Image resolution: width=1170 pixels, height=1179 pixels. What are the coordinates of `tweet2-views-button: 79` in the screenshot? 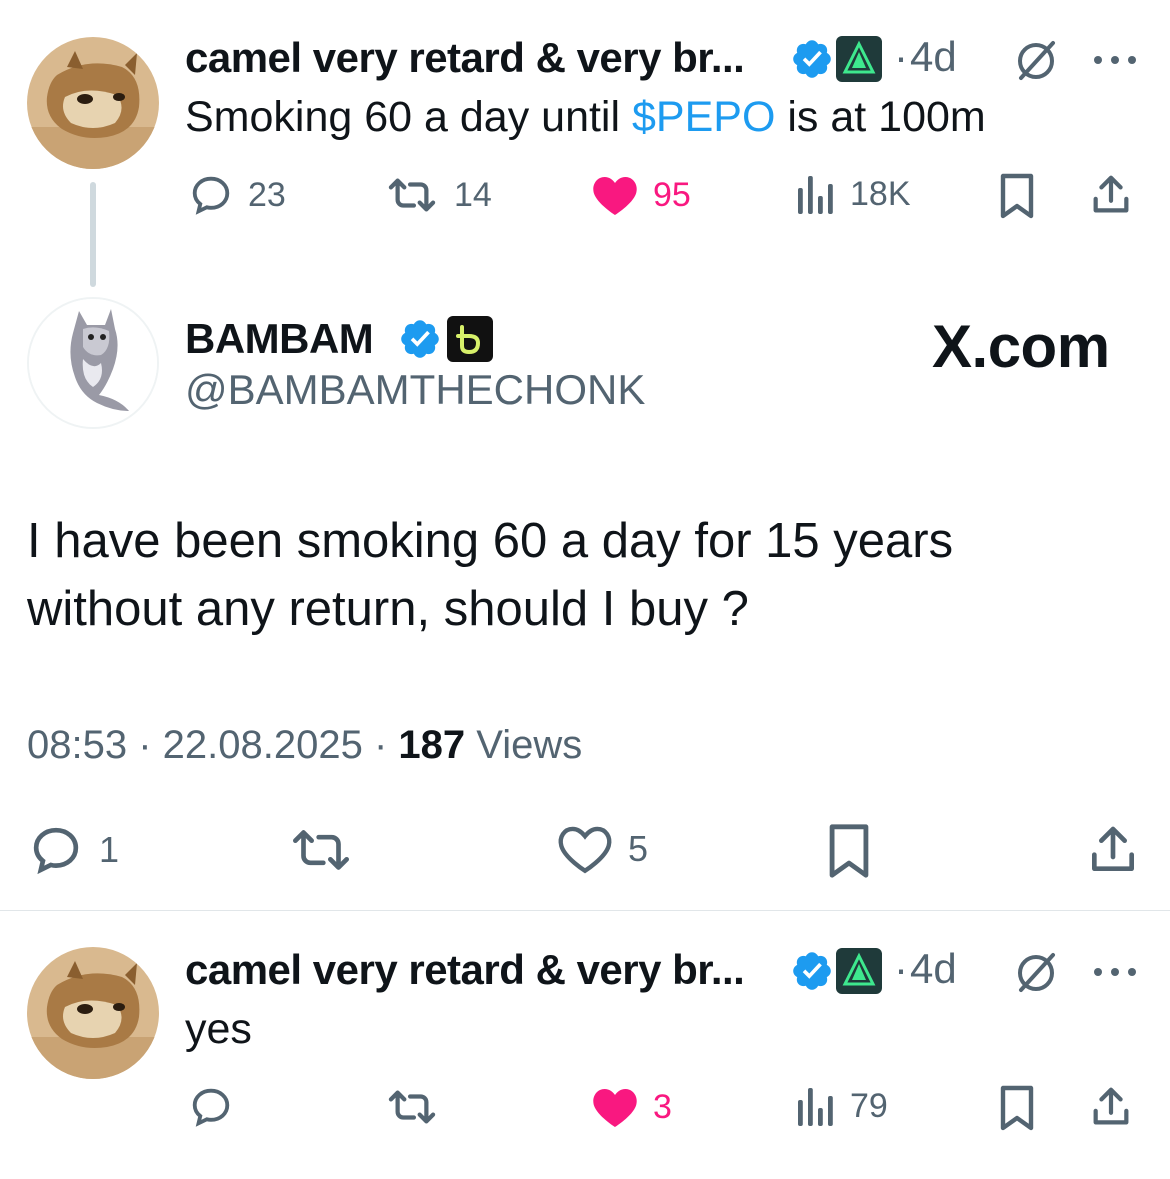 It's located at (842, 1106).